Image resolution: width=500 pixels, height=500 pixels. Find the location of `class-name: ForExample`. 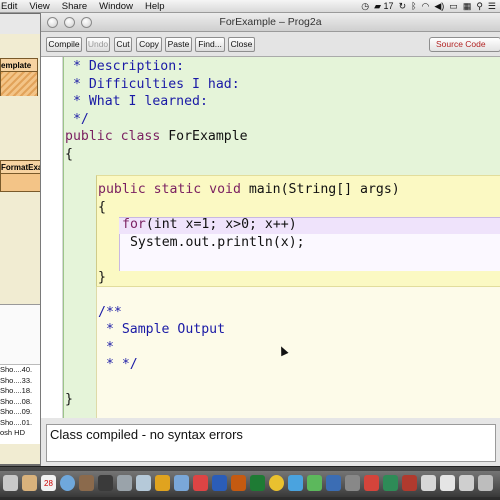

class-name: ForExample is located at coordinates (204, 136).